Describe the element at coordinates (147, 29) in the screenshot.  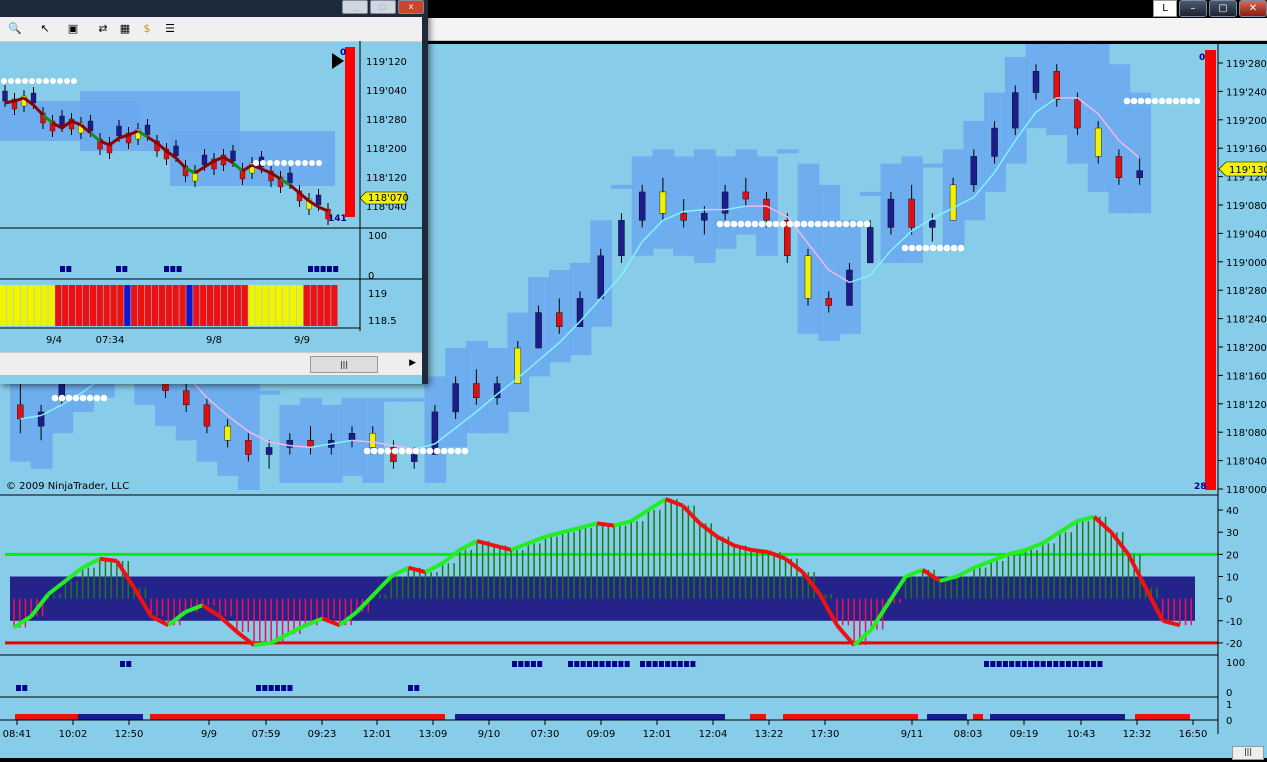
I see `currency-icon: $` at that location.